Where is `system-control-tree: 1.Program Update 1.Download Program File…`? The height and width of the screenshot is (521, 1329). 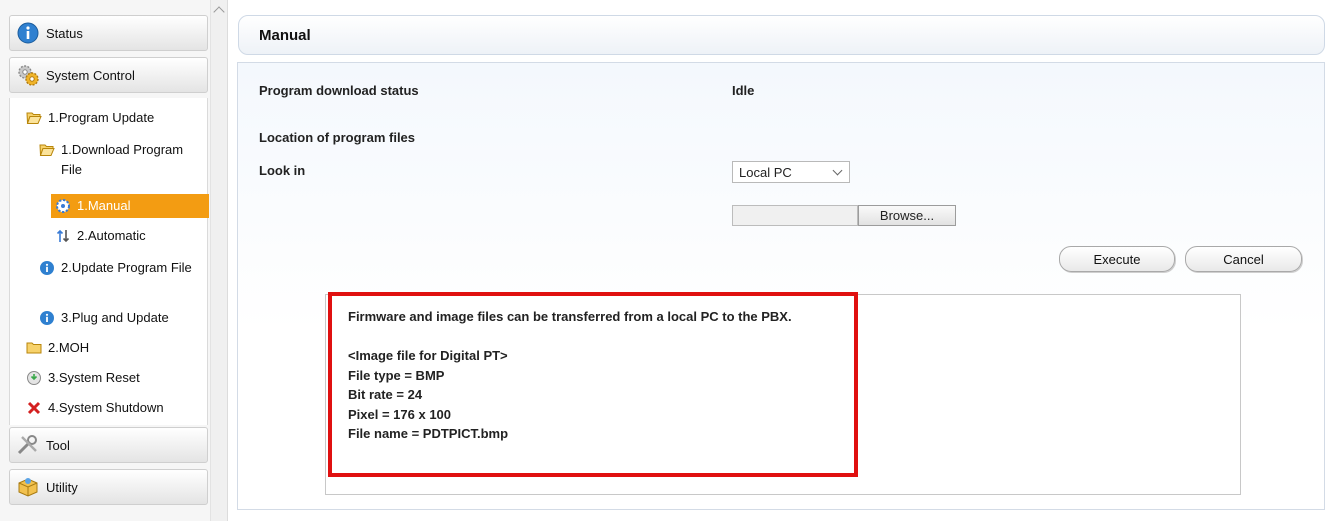 system-control-tree: 1.Program Update 1.Download Program File… is located at coordinates (109, 261).